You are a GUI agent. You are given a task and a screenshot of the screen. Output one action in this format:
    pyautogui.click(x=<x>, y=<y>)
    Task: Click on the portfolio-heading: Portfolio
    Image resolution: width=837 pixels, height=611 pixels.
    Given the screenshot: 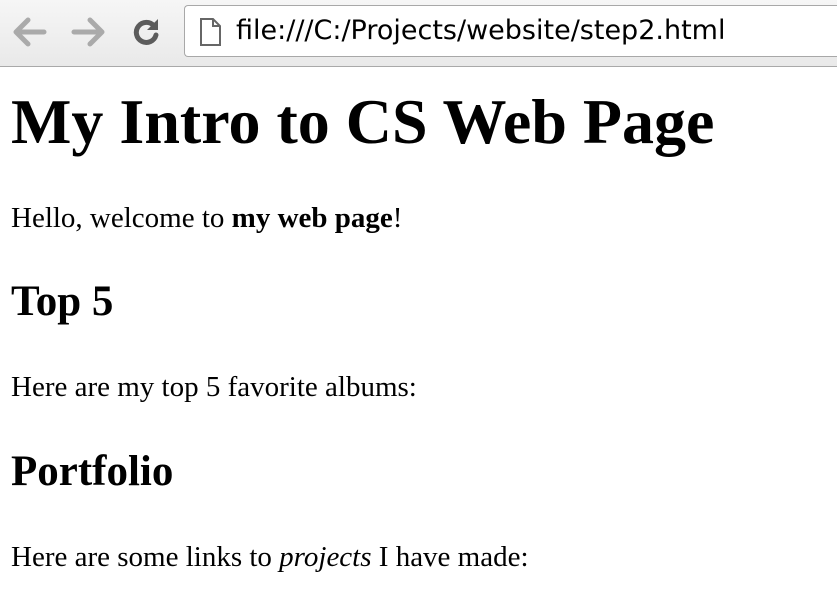 What is the action you would take?
    pyautogui.click(x=92, y=471)
    